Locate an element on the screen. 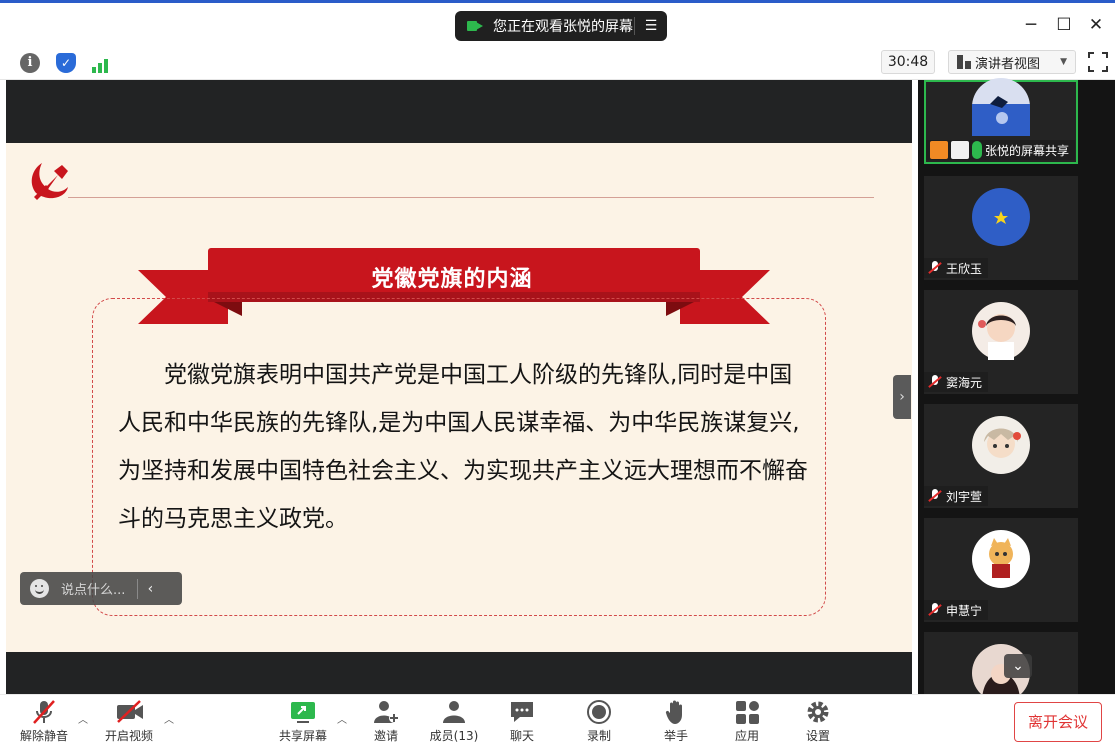 The image size is (1115, 748). participant-name-bar: 窦海元 is located at coordinates (956, 382).